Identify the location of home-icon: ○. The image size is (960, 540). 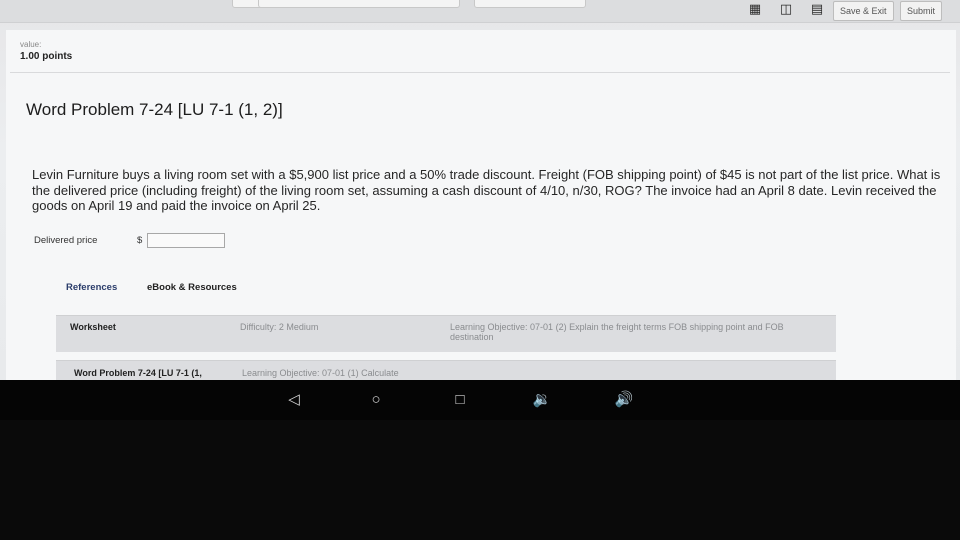
(376, 400).